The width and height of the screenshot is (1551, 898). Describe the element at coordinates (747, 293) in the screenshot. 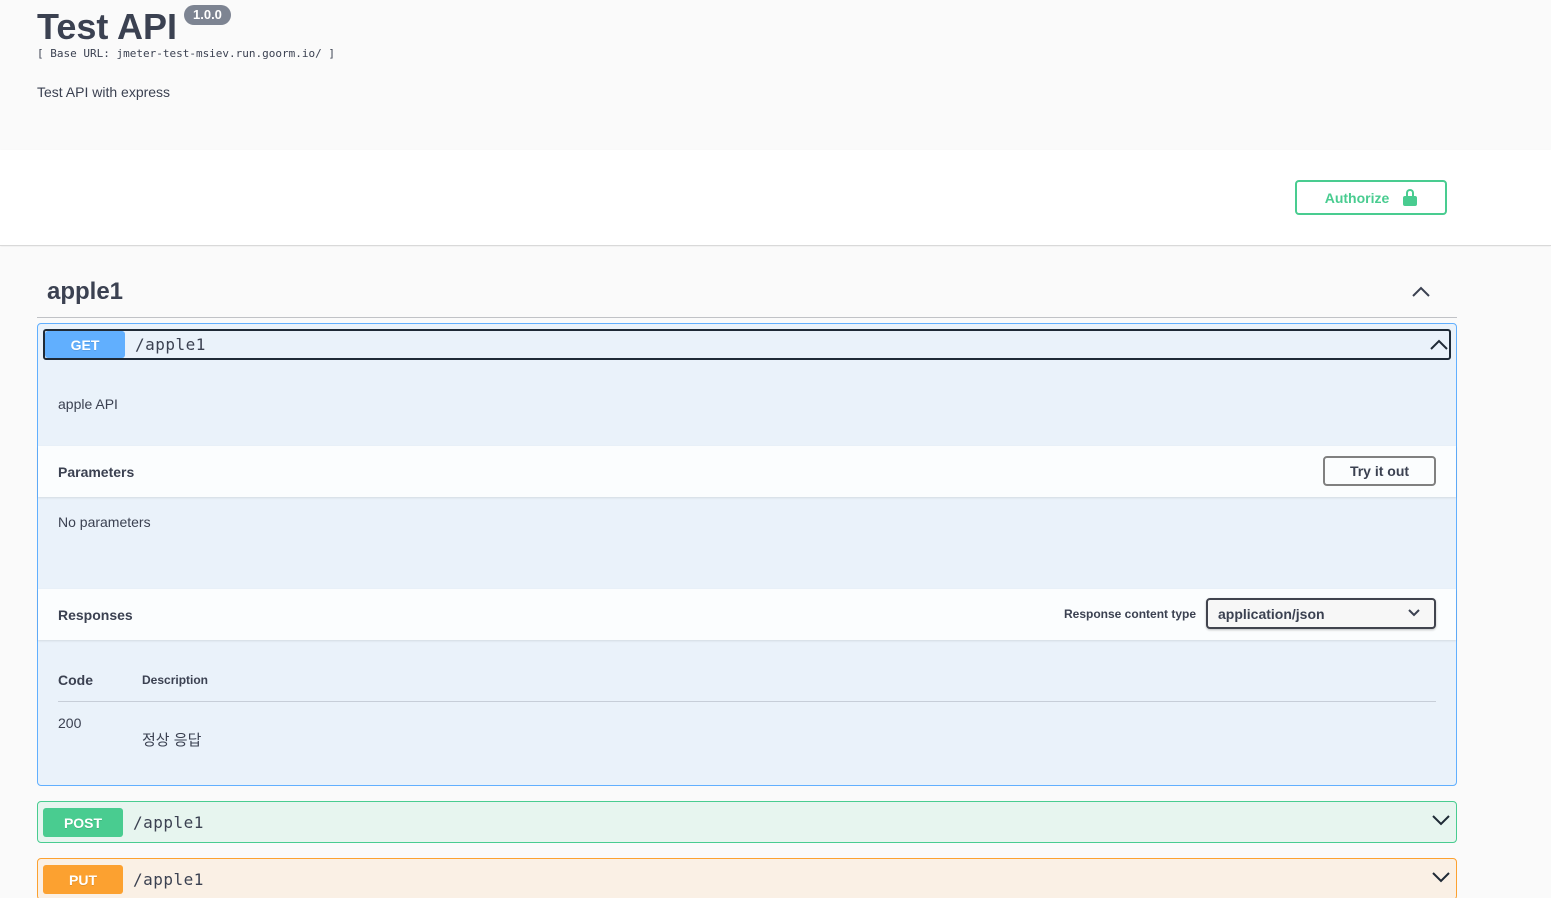

I see `tag-header-apple1: apple1` at that location.